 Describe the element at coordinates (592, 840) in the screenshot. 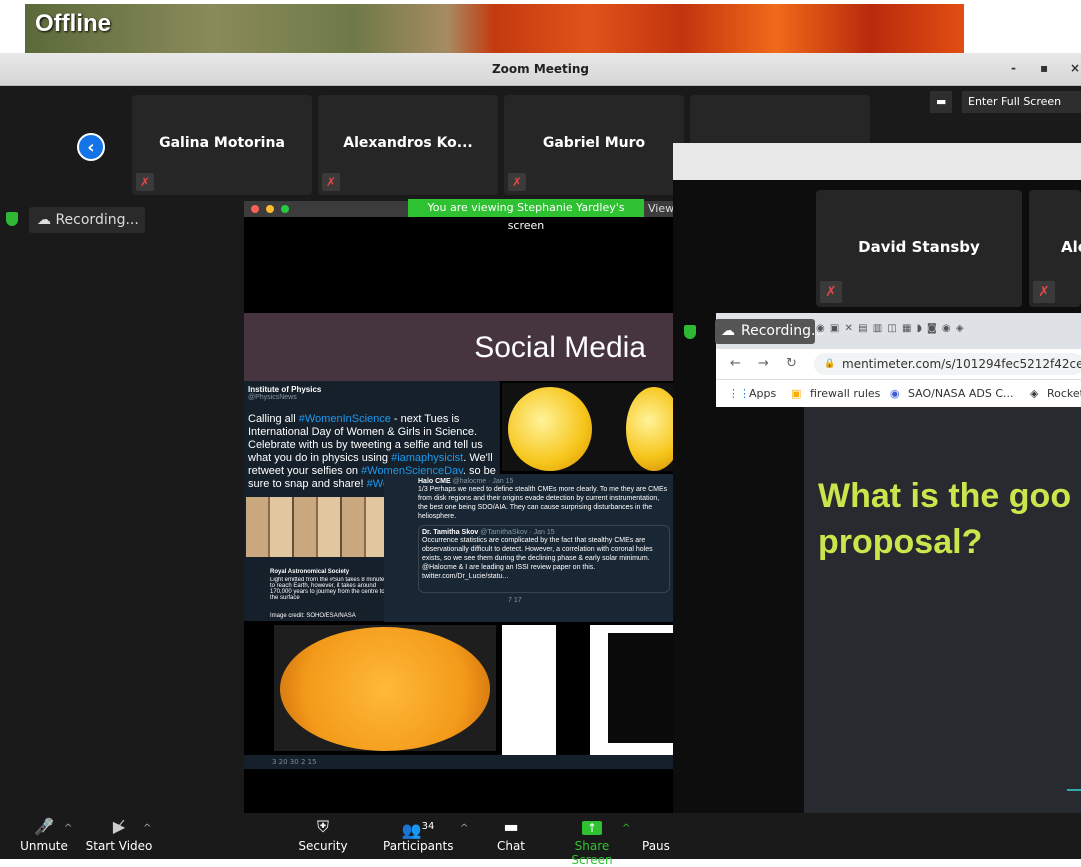

I see `share-screen-button: ↑ Share Screen` at that location.